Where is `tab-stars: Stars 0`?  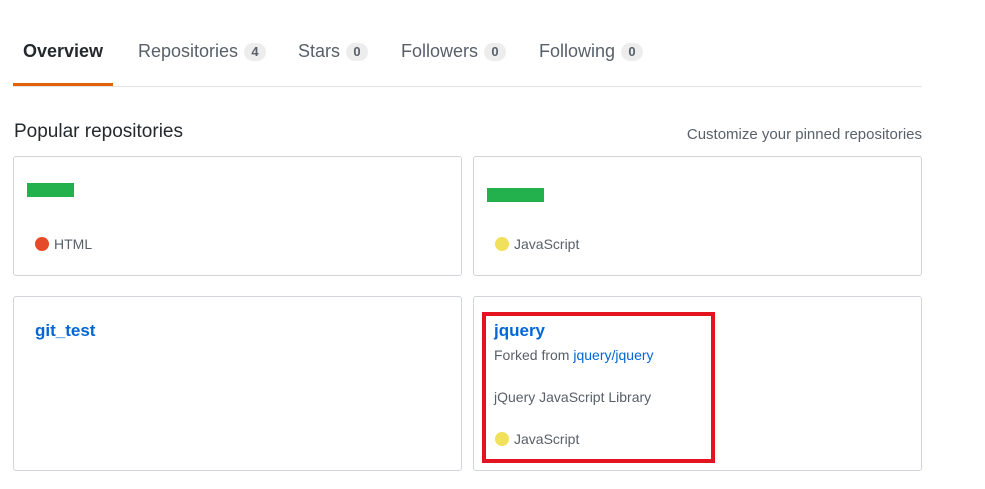
tab-stars: Stars 0 is located at coordinates (333, 57).